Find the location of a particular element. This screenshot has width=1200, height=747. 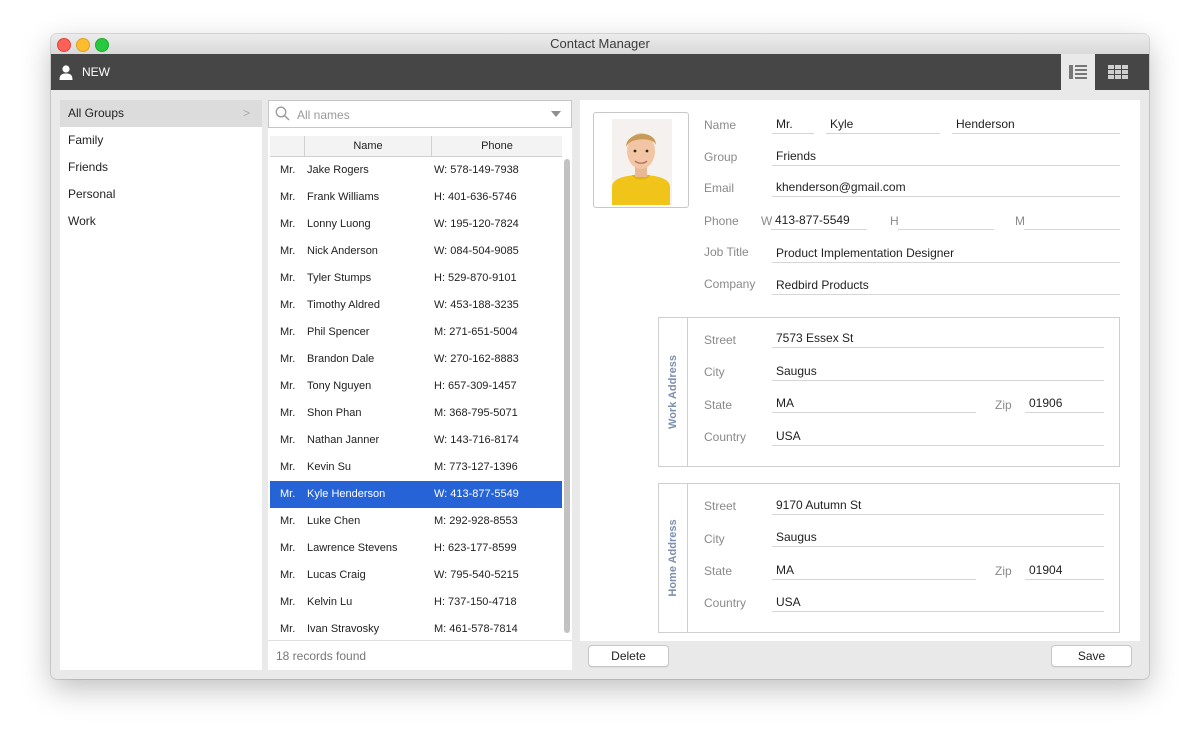

search-box is located at coordinates (420, 114).